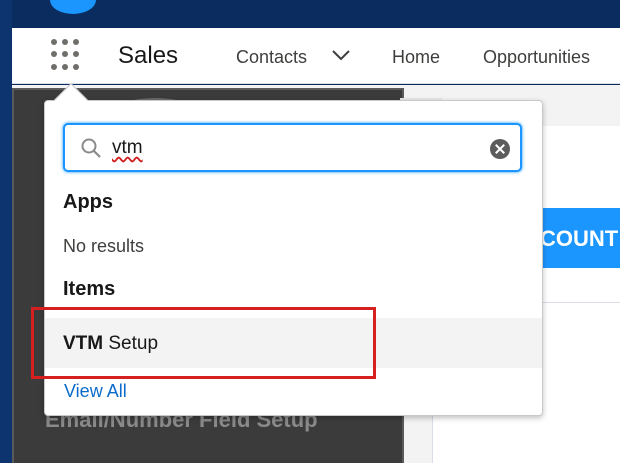  Describe the element at coordinates (500, 149) in the screenshot. I see `clear-icon` at that location.